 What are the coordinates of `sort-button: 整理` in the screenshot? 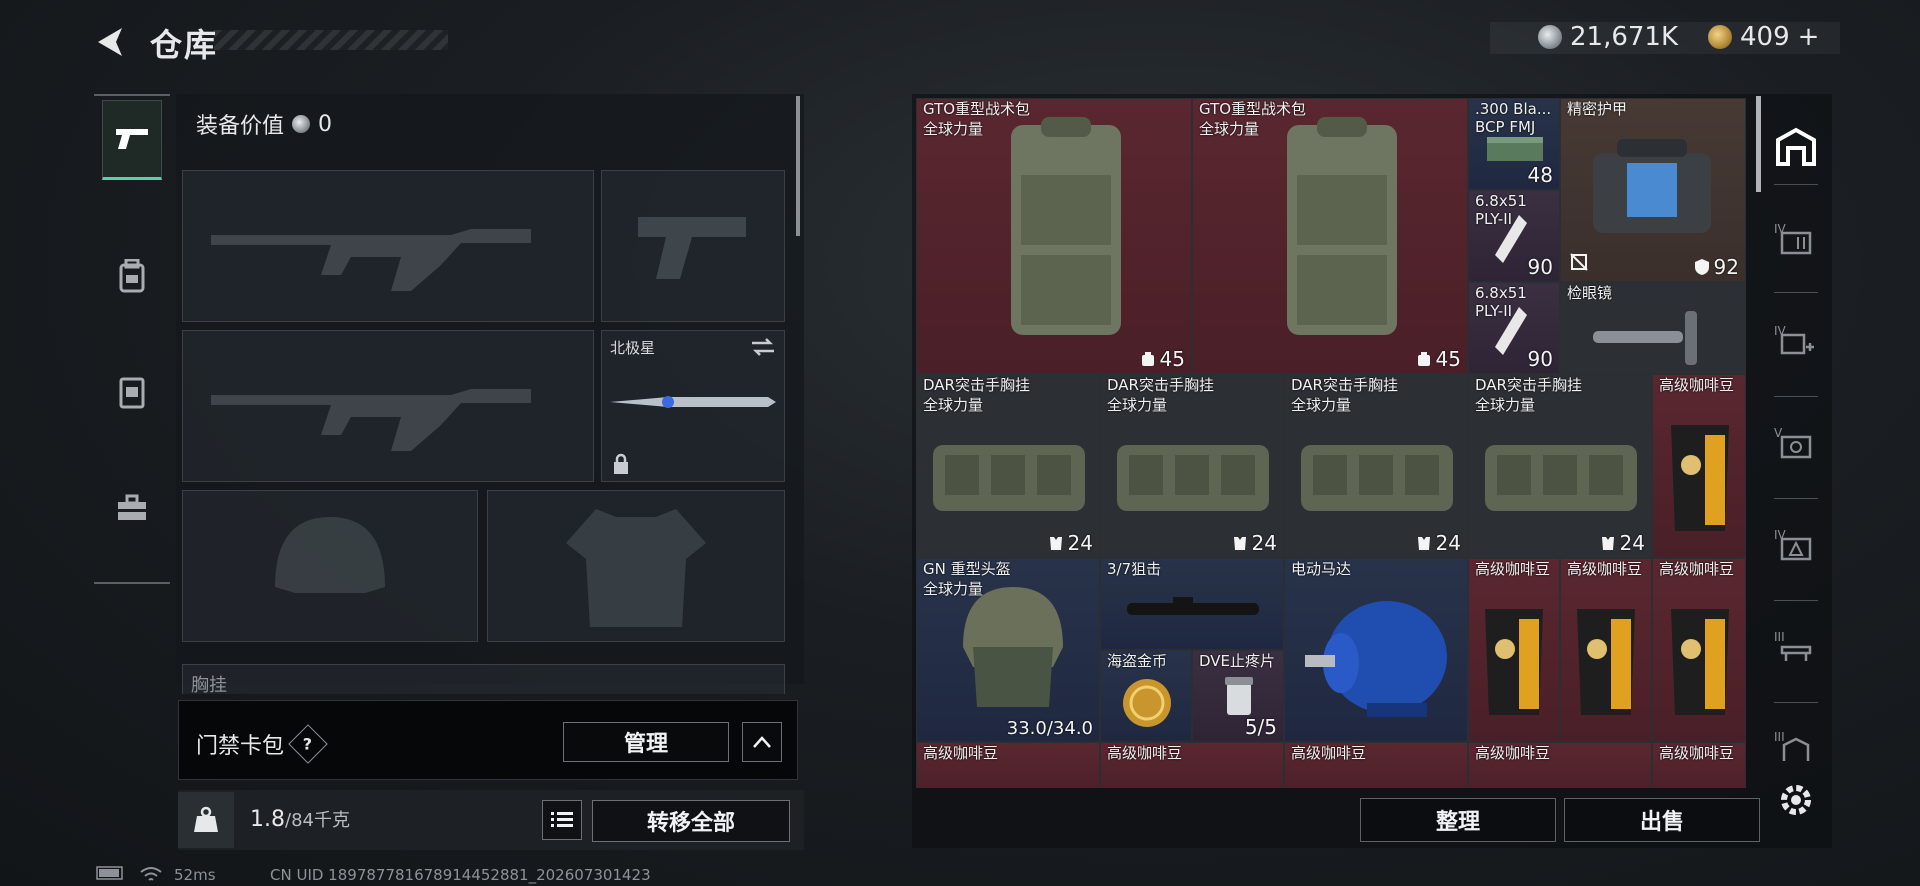 It's located at (1458, 820).